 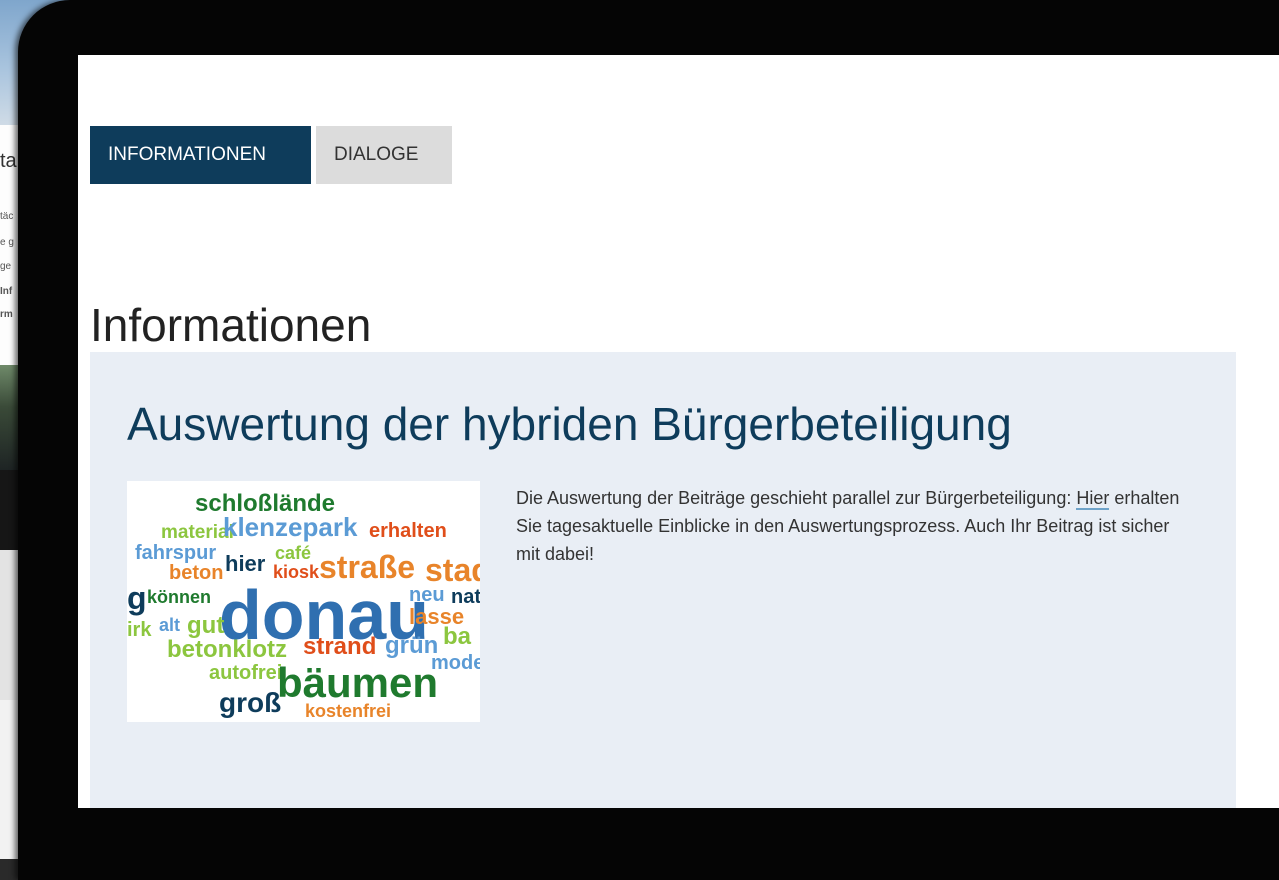 I want to click on word-cloud-word: erhalten, so click(x=408, y=531).